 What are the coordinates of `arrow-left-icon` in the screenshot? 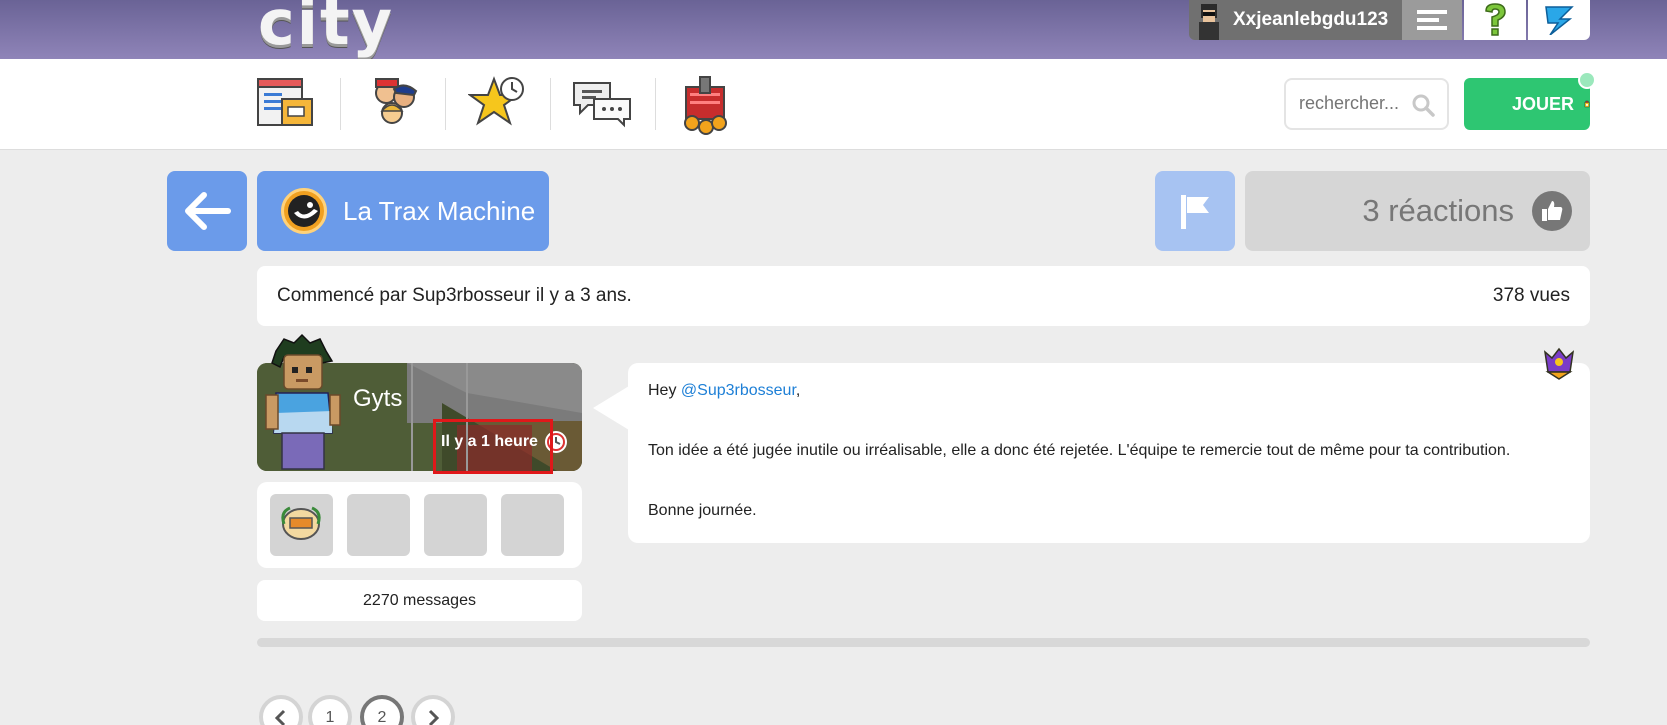 It's located at (208, 211).